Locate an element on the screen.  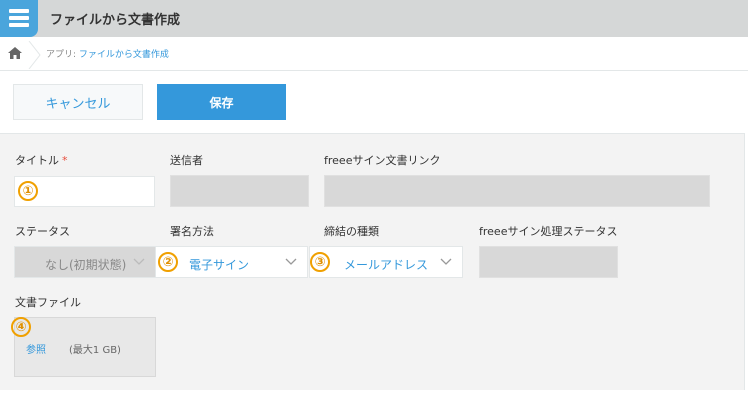
sender-label: 送信者 is located at coordinates (186, 160).